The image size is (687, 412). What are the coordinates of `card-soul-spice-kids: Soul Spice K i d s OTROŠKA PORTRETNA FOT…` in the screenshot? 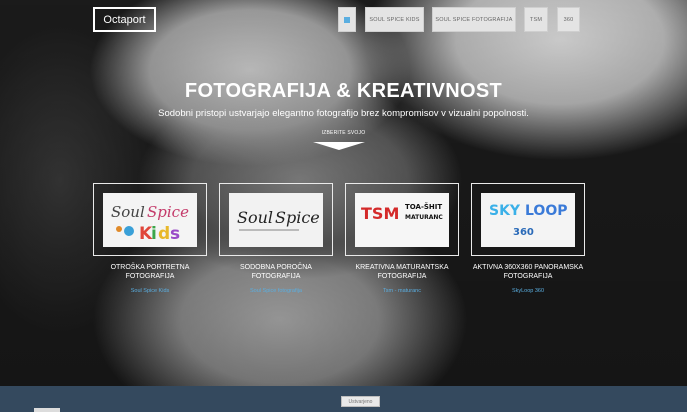 It's located at (150, 238).